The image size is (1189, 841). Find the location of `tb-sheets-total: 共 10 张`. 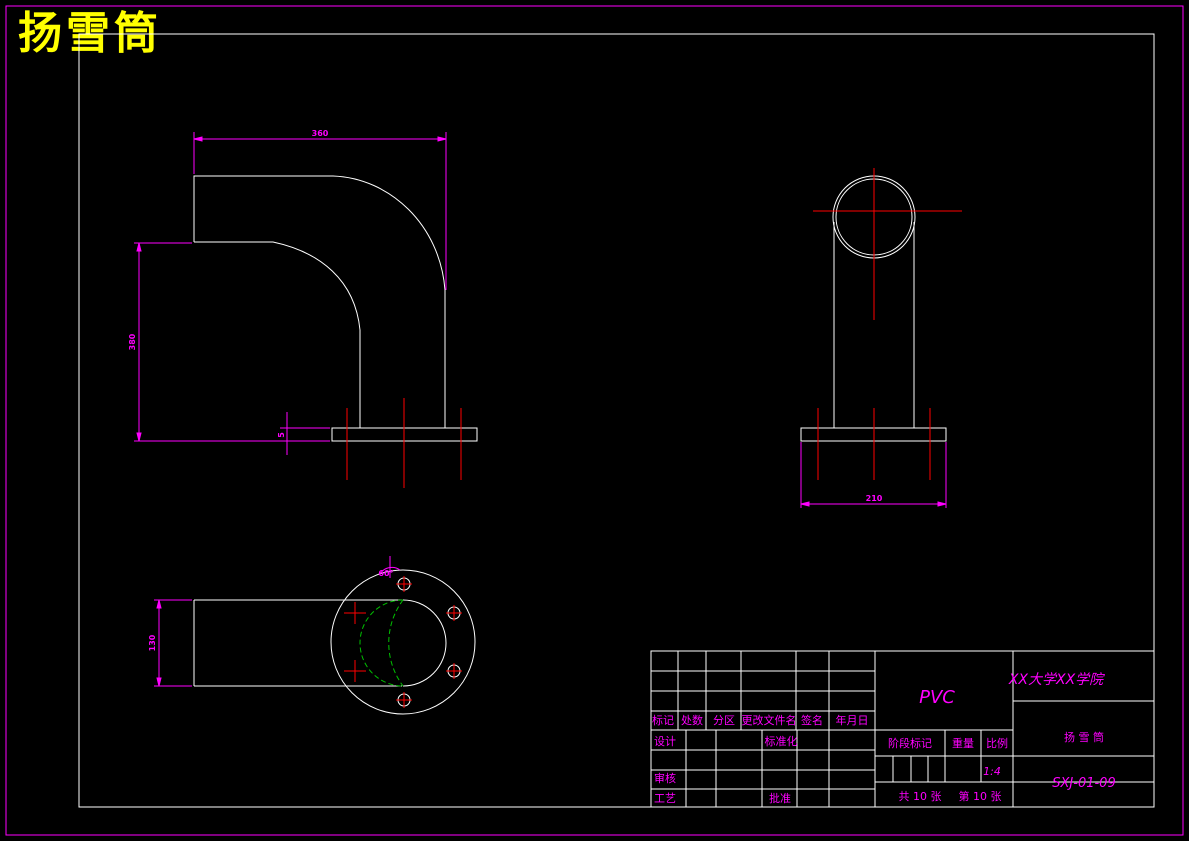

tb-sheets-total: 共 10 张 is located at coordinates (920, 796).